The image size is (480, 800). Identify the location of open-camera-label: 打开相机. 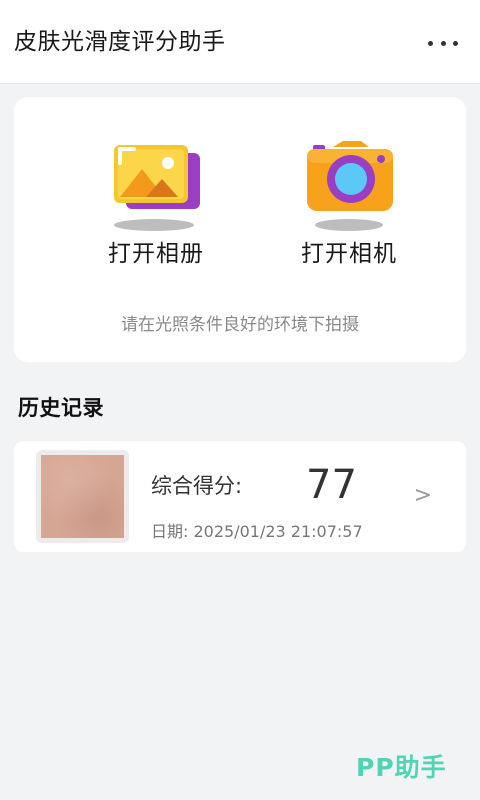
(349, 254).